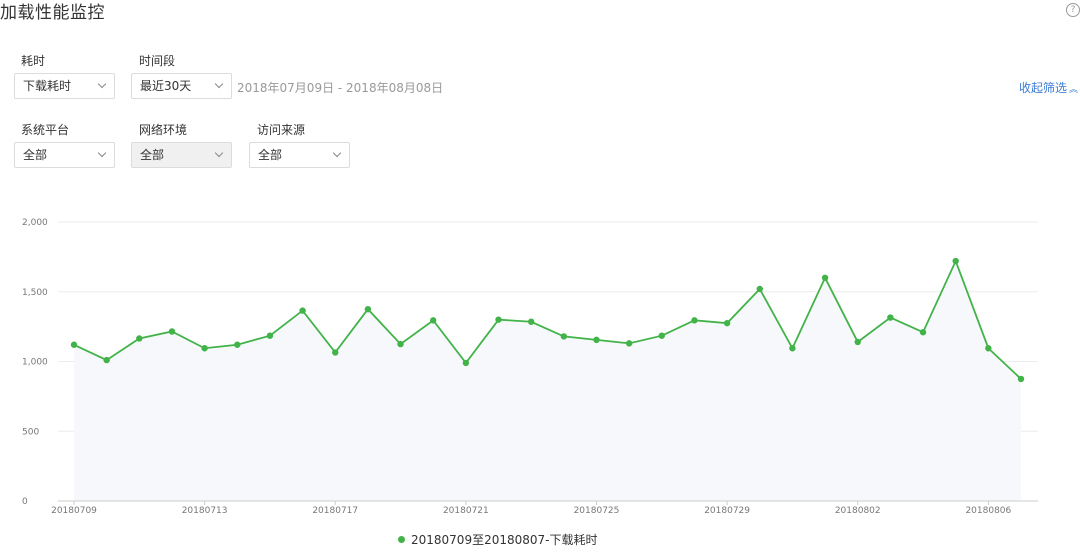  I want to click on source-select: 全部, so click(299, 155).